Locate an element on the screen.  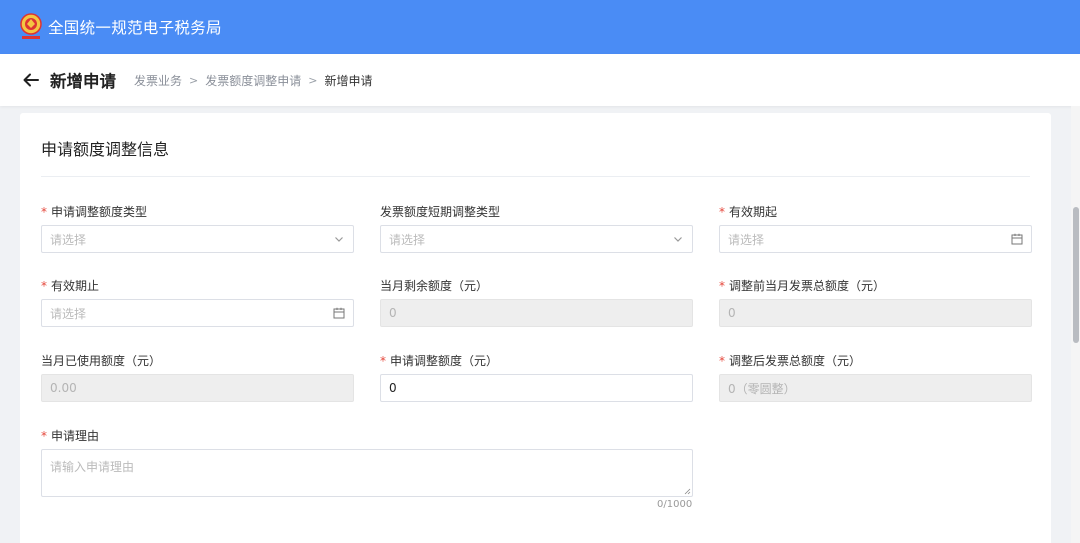
reason-field: * 申请理由 请输入申请理由 is located at coordinates (367, 462).